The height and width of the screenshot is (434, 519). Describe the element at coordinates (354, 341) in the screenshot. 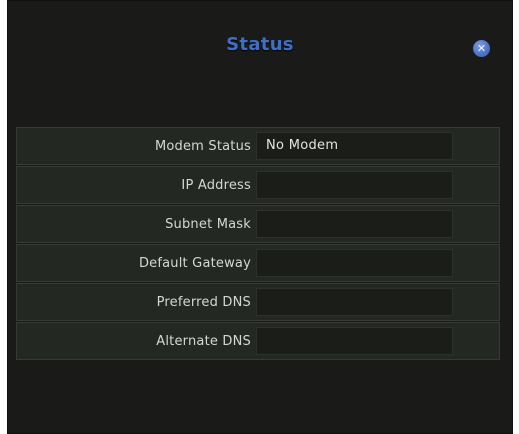

I see `alternate-dns-field` at that location.